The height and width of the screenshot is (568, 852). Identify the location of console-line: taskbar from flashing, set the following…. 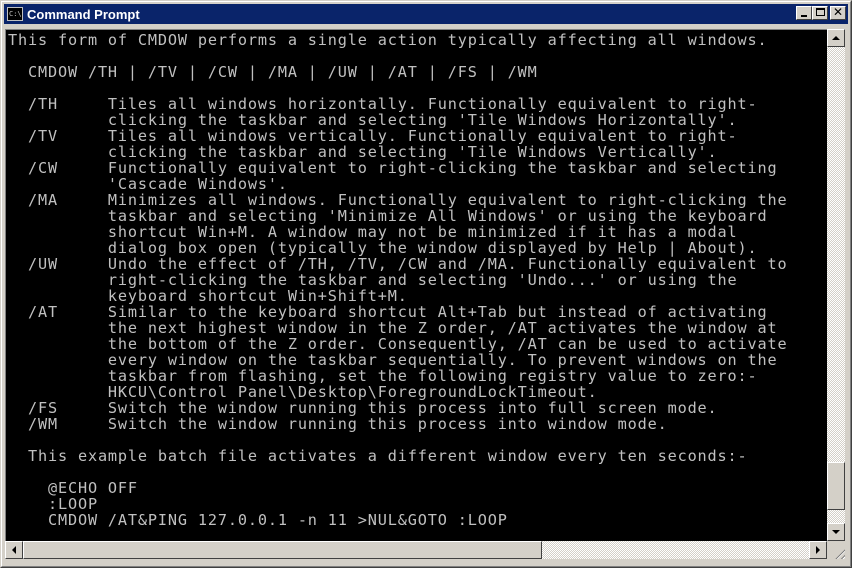
(383, 376).